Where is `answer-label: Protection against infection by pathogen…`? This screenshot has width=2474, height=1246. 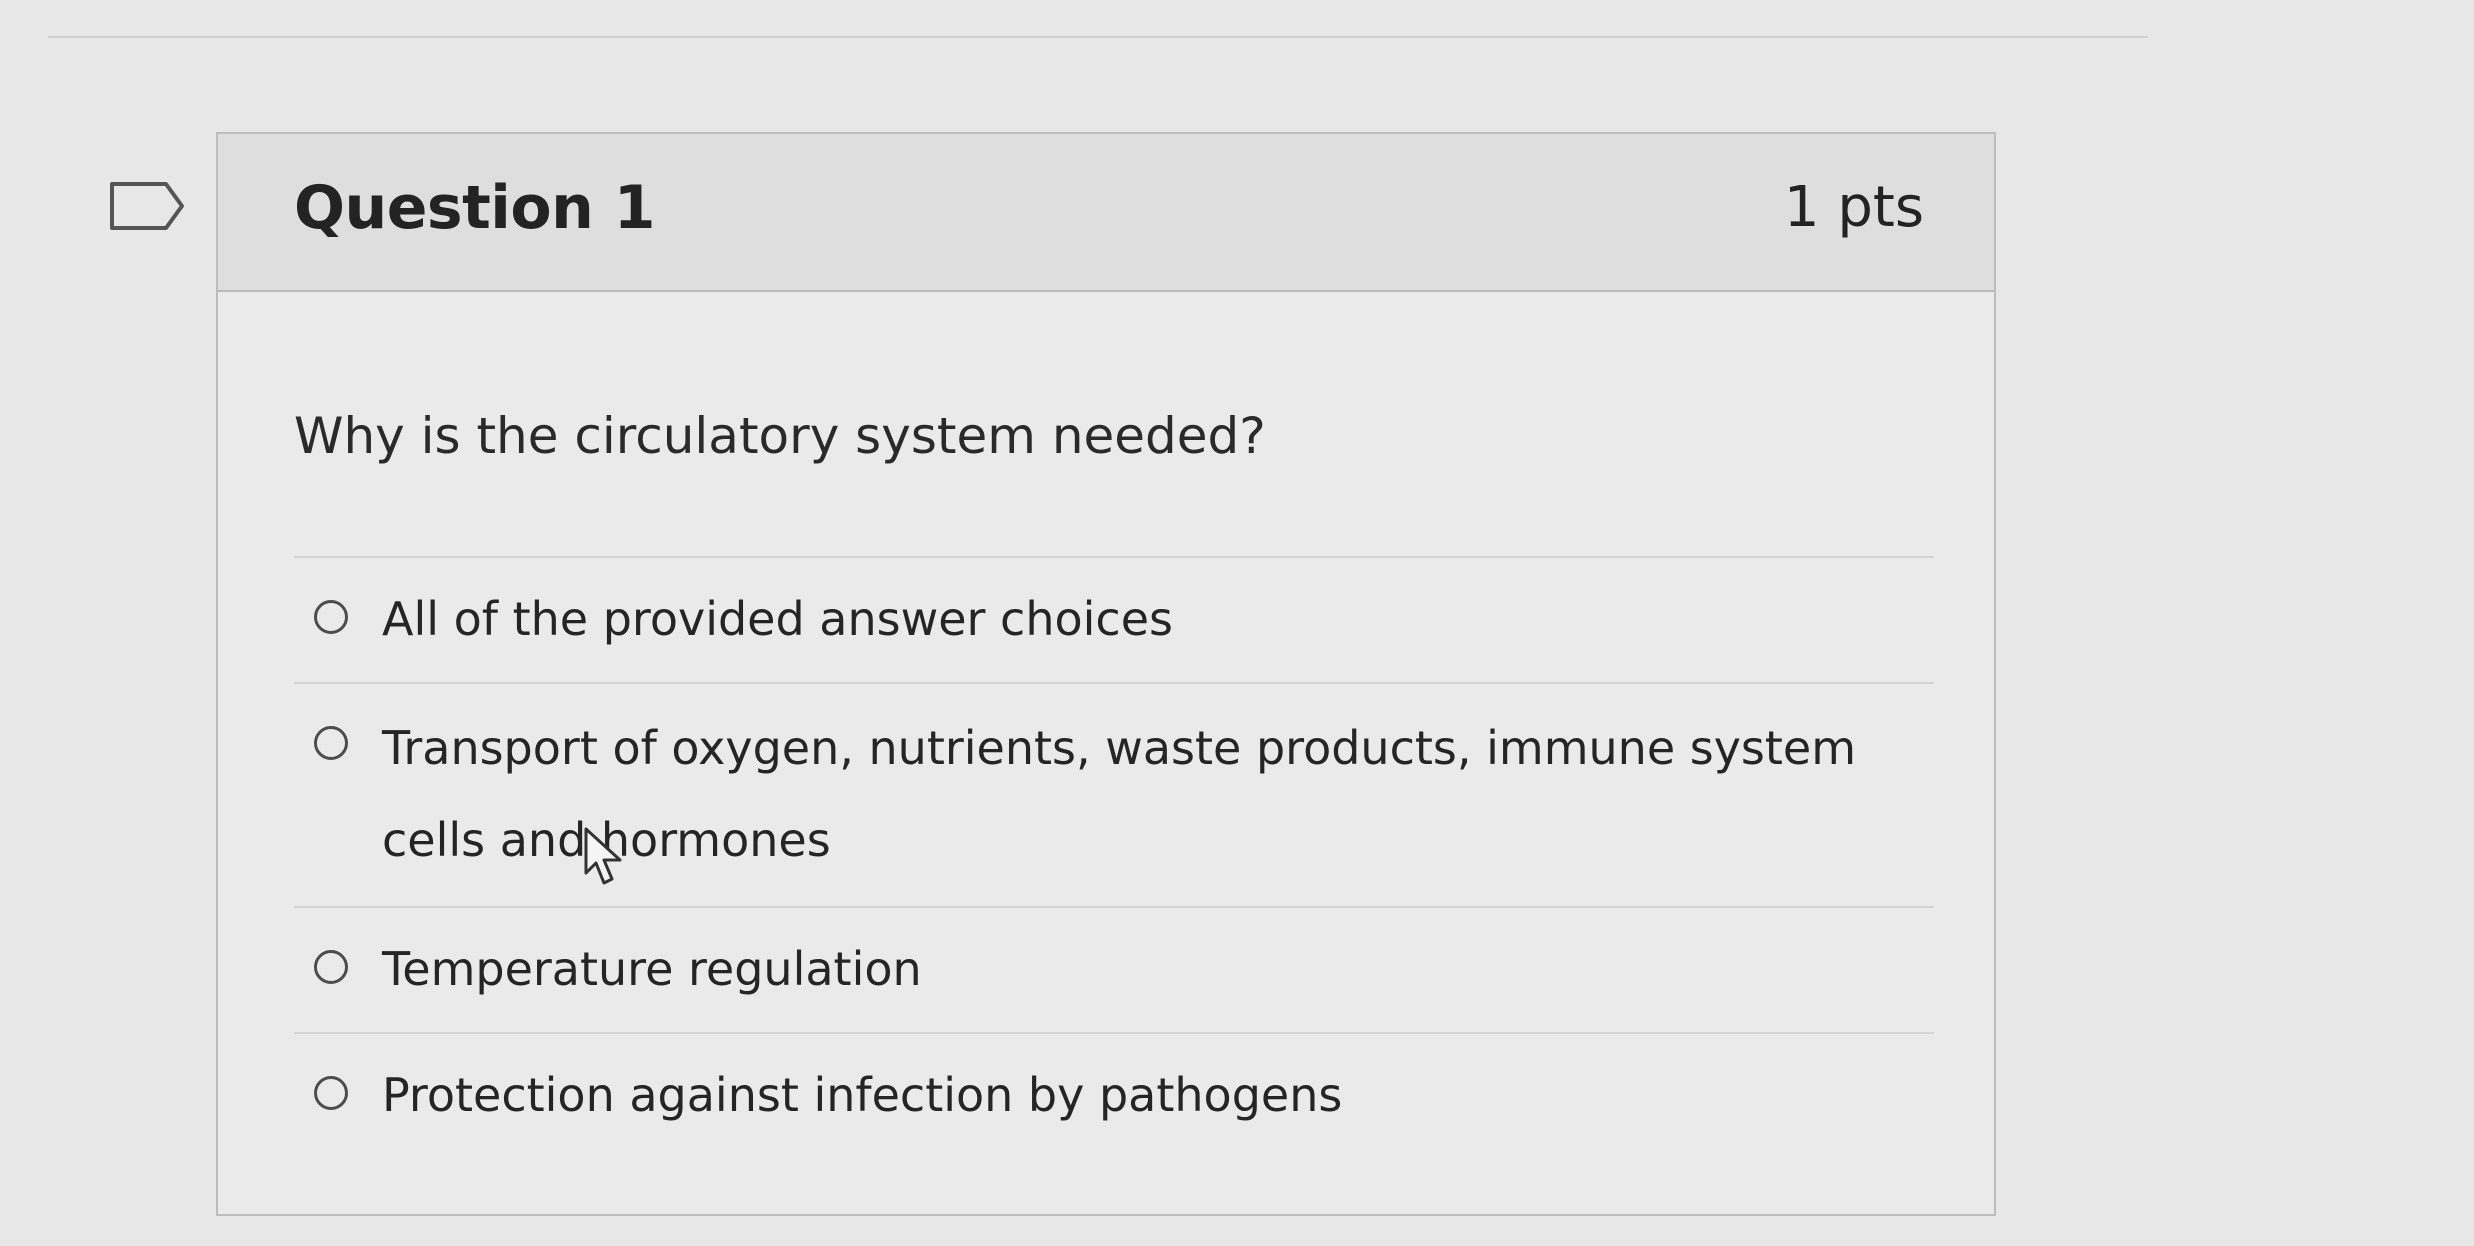 answer-label: Protection against infection by pathogen… is located at coordinates (862, 1095).